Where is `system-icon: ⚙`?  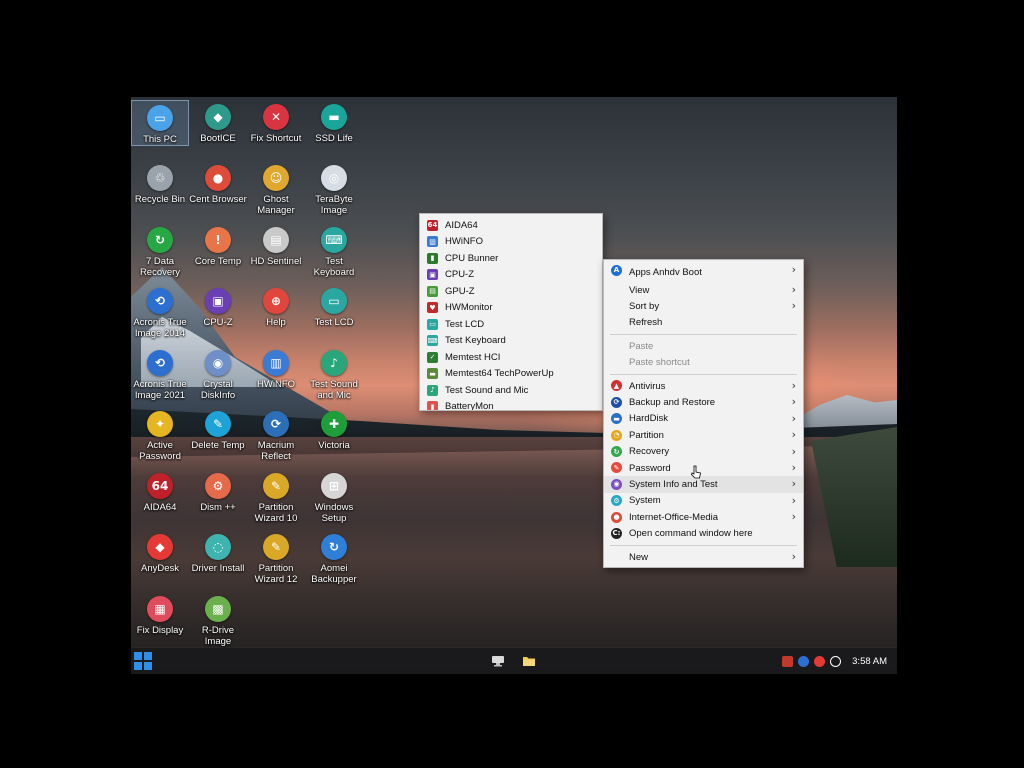 system-icon: ⚙ is located at coordinates (616, 501).